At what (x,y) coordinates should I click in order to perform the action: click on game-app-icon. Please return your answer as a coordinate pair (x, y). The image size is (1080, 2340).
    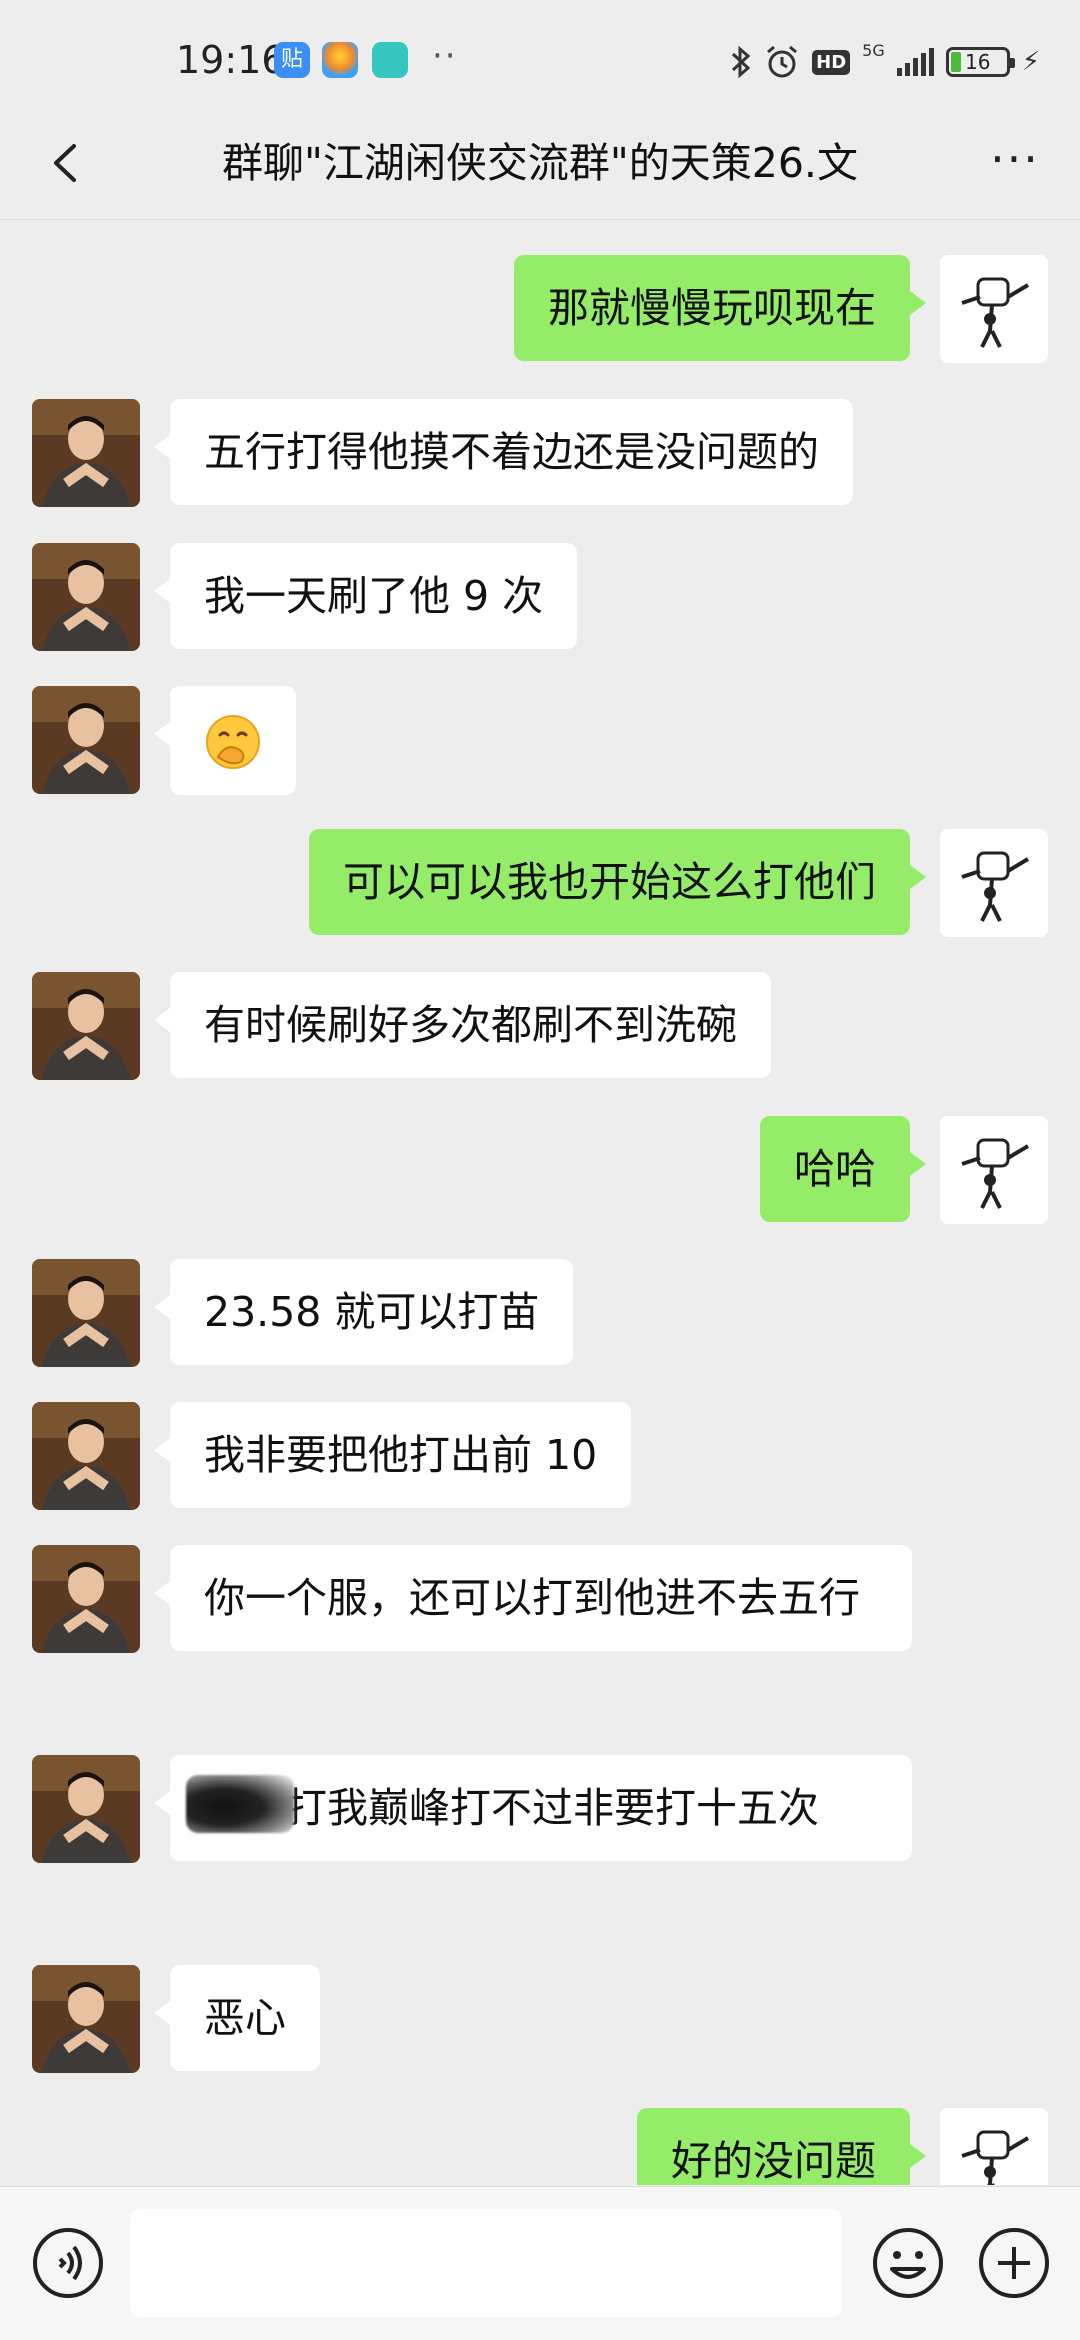
    Looking at the image, I should click on (340, 60).